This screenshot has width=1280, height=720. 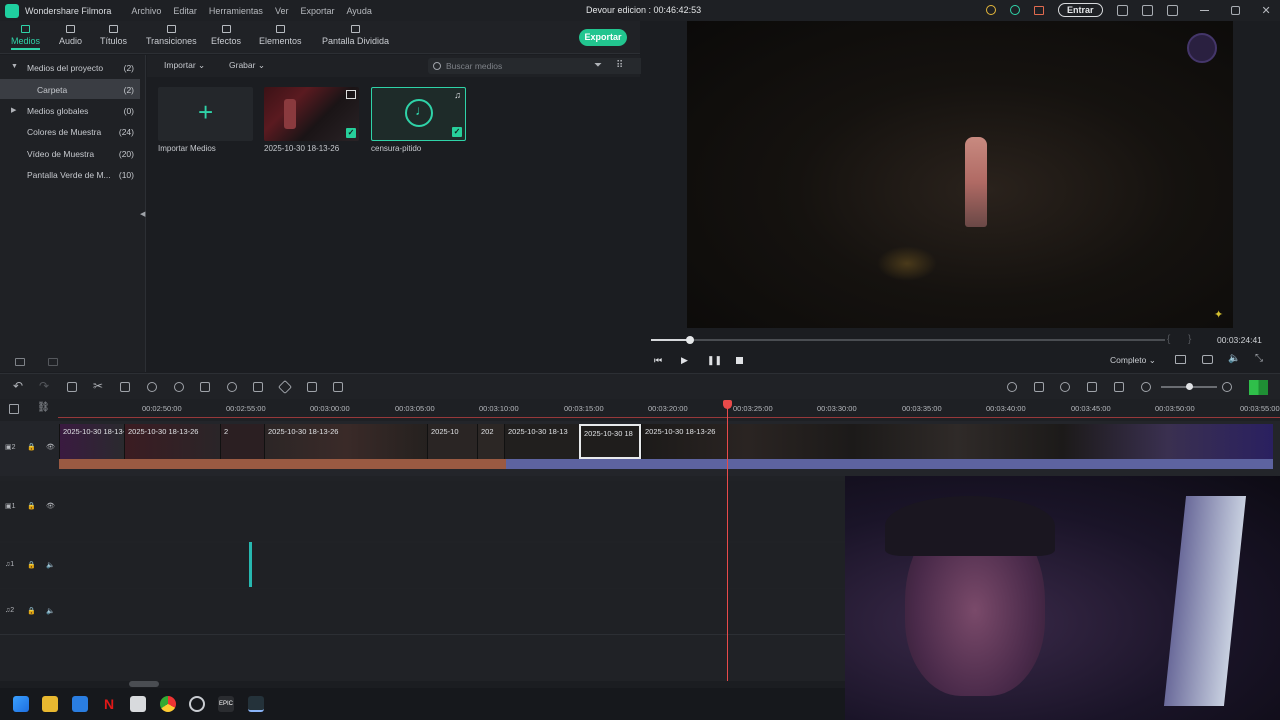 I want to click on export-button: Exportar, so click(x=603, y=37).